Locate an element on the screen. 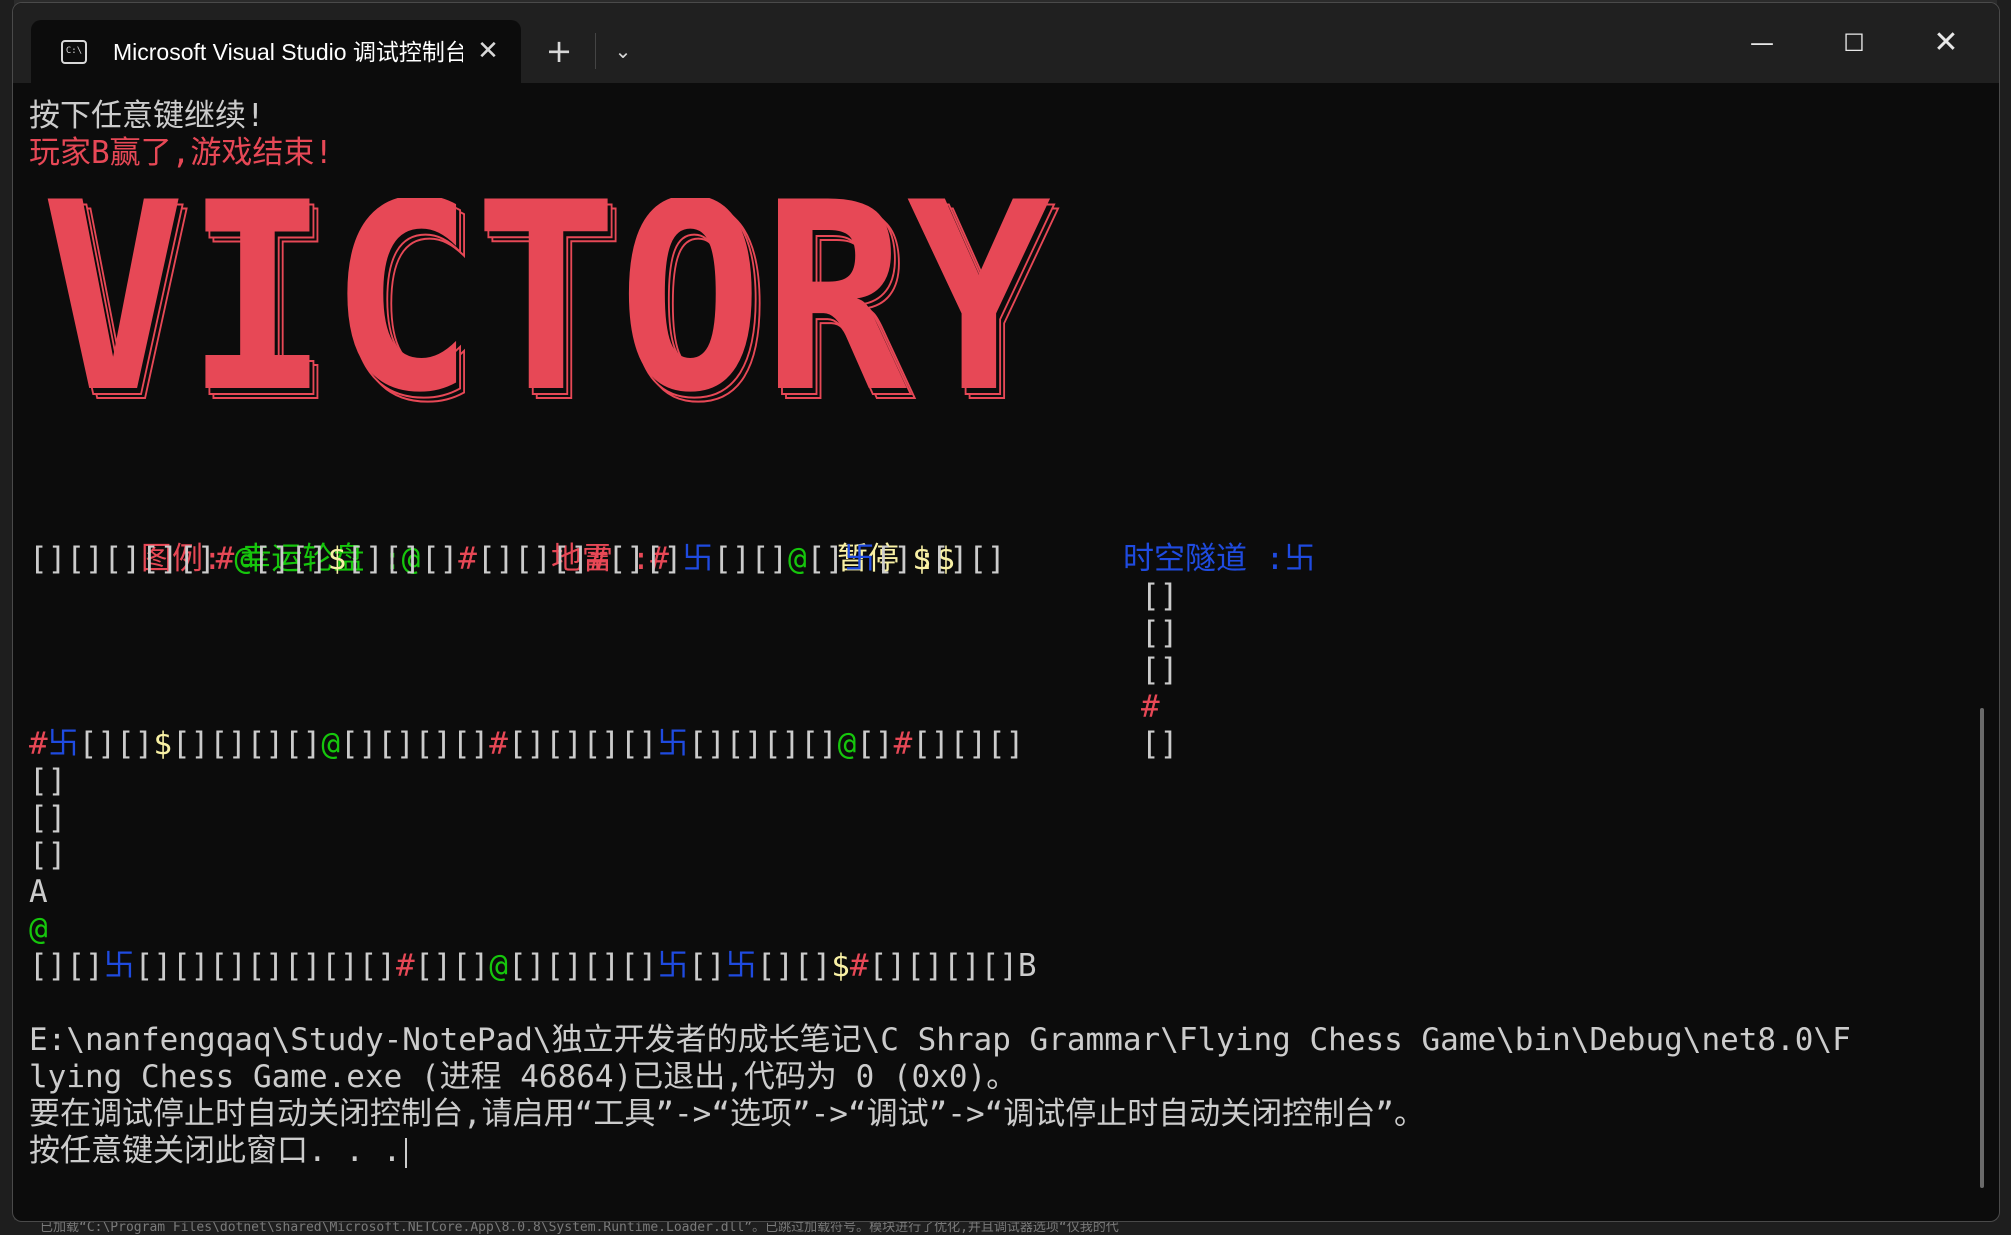  tab-divider is located at coordinates (595, 51).